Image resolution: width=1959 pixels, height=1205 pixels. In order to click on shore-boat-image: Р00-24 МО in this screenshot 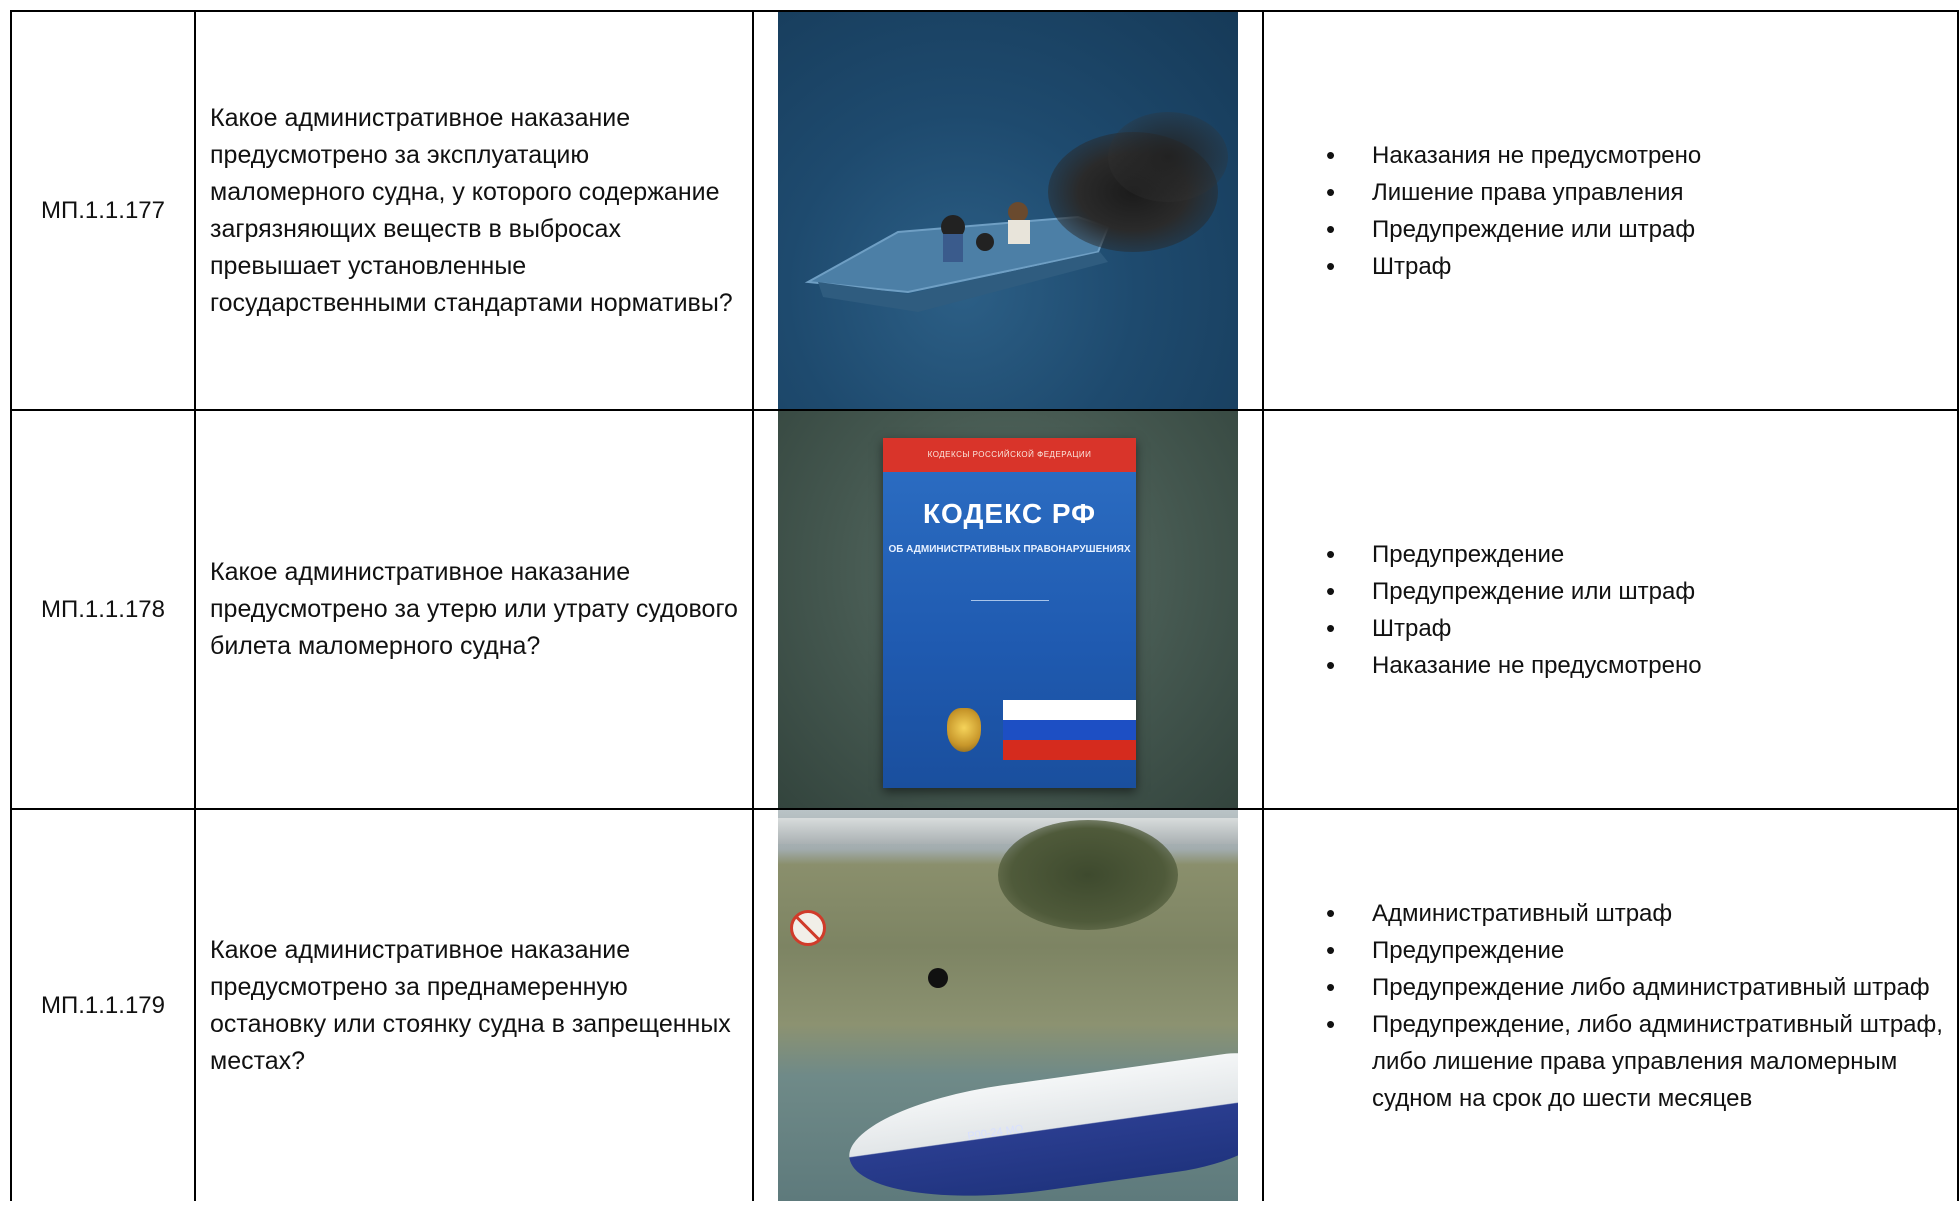, I will do `click(1008, 1005)`.